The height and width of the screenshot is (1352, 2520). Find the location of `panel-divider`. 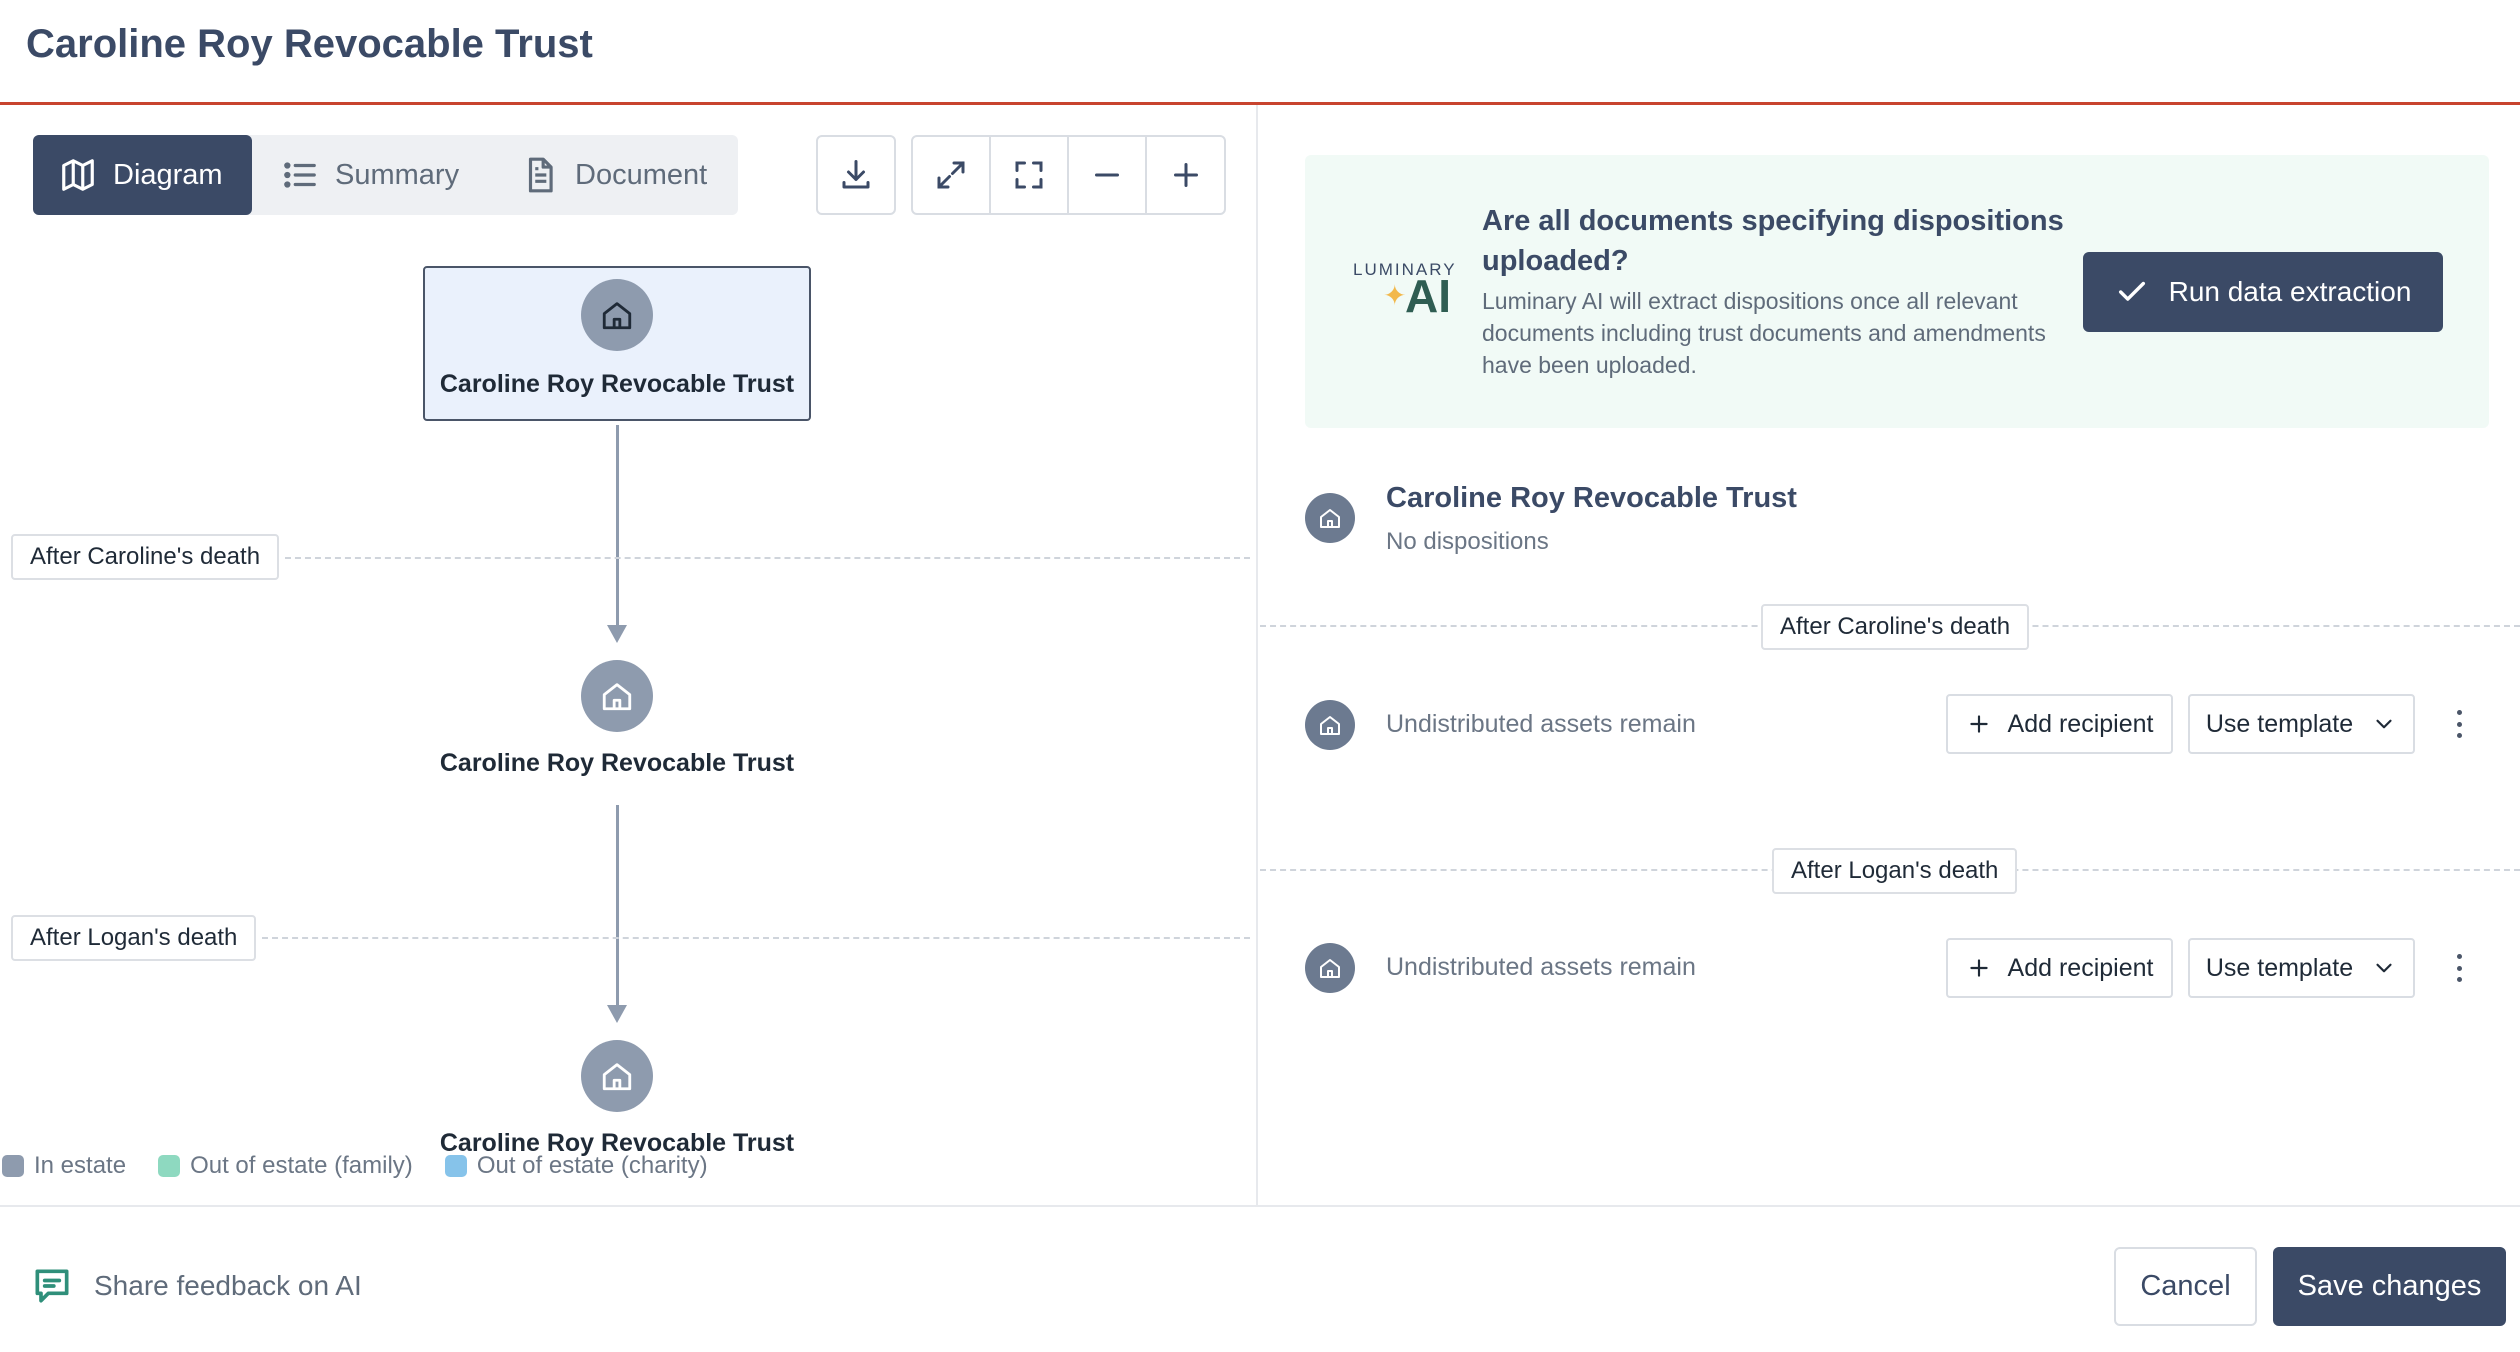

panel-divider is located at coordinates (1257, 655).